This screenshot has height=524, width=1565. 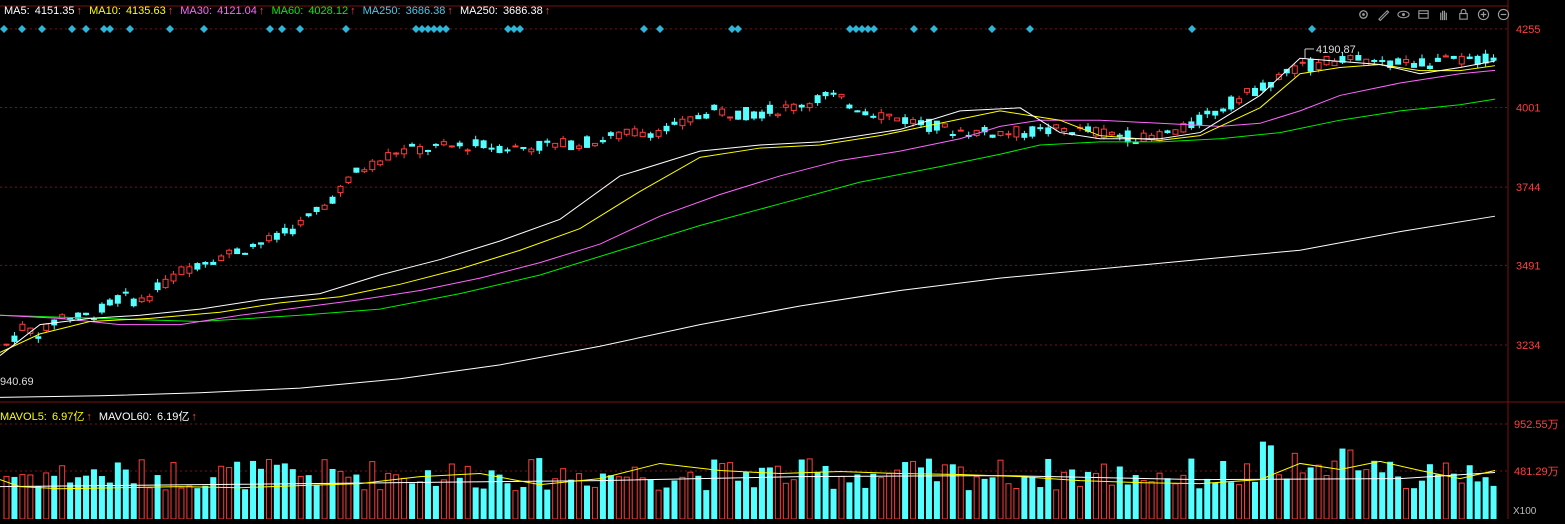 I want to click on indicator-icon, so click(x=1423, y=14).